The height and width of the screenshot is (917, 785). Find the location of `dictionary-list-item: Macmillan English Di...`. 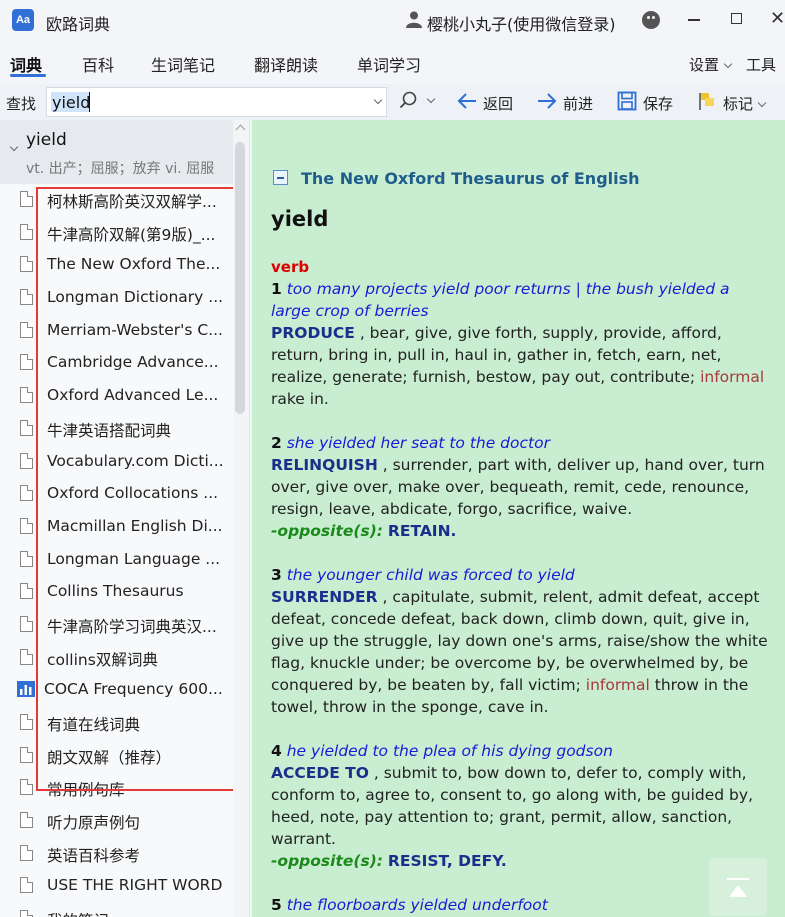

dictionary-list-item: Macmillan English Di... is located at coordinates (116, 527).